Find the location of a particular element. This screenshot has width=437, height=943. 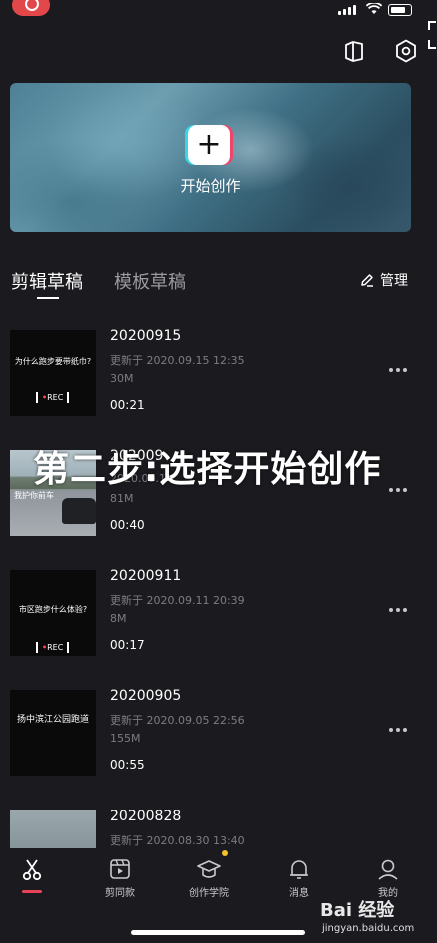

baidu-jingyan-watermark: Bai 经验 jingyan.baidu.com is located at coordinates (375, 918).